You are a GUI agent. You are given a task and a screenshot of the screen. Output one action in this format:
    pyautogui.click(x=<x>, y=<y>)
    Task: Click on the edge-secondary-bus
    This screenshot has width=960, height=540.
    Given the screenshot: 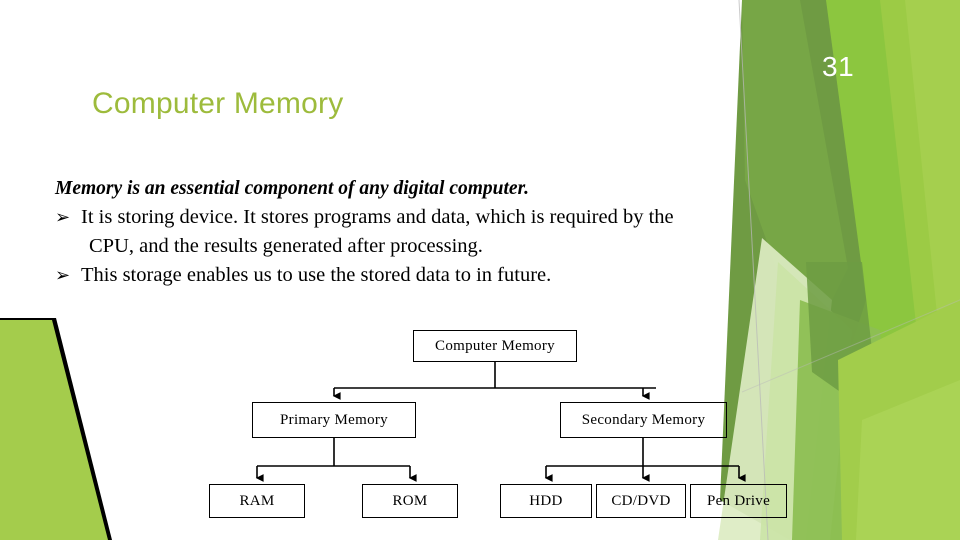 What is the action you would take?
    pyautogui.click(x=642, y=452)
    